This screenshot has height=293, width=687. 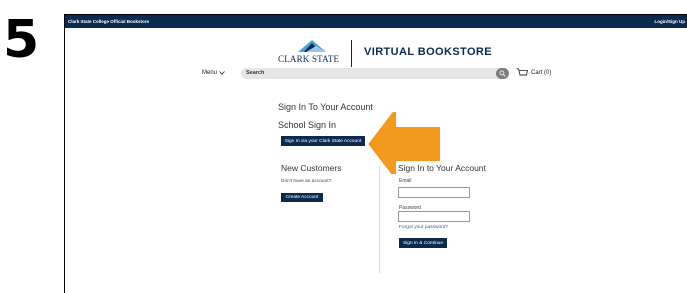 What do you see at coordinates (351, 53) in the screenshot?
I see `logo-divider` at bounding box center [351, 53].